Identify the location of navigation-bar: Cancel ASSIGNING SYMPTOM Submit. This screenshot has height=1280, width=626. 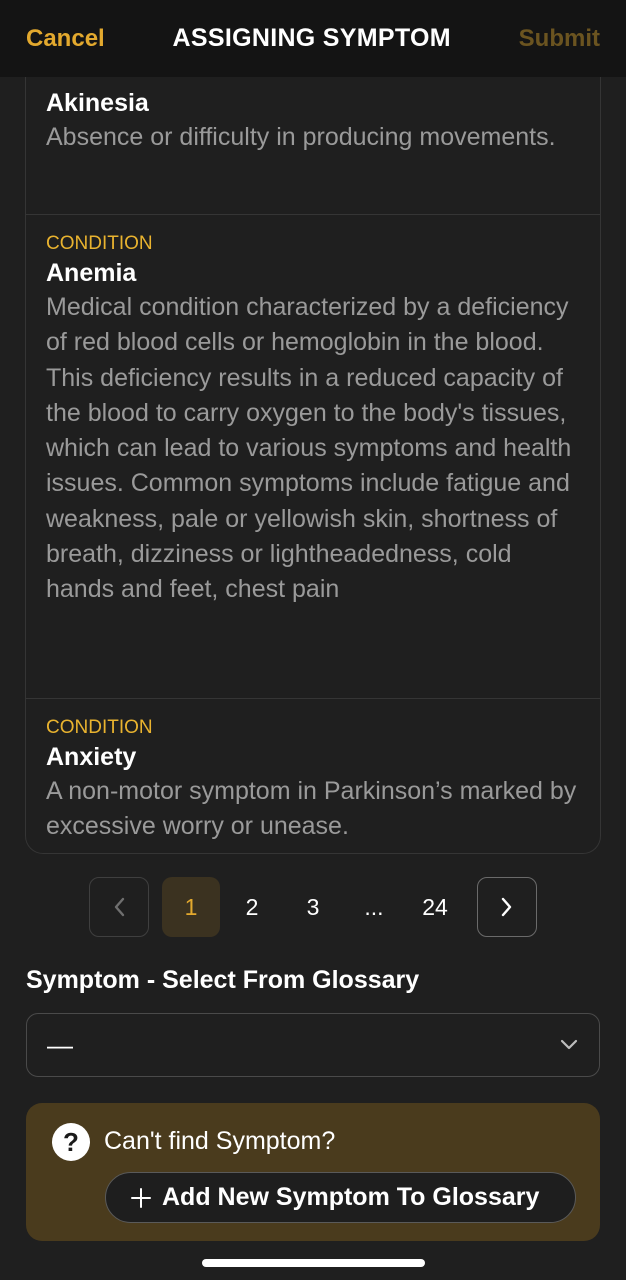
(313, 38).